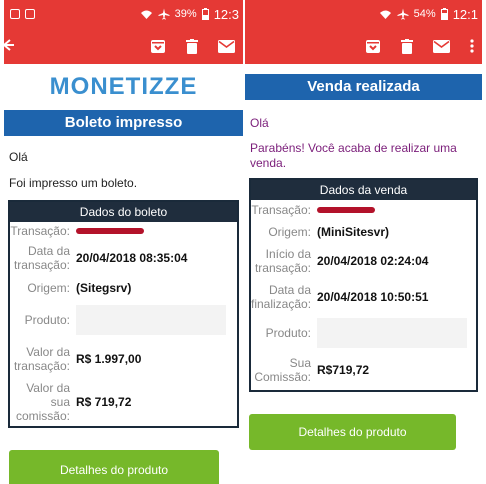 This screenshot has width=486, height=484. I want to click on logo-area: MONETIZZE, so click(123, 87).